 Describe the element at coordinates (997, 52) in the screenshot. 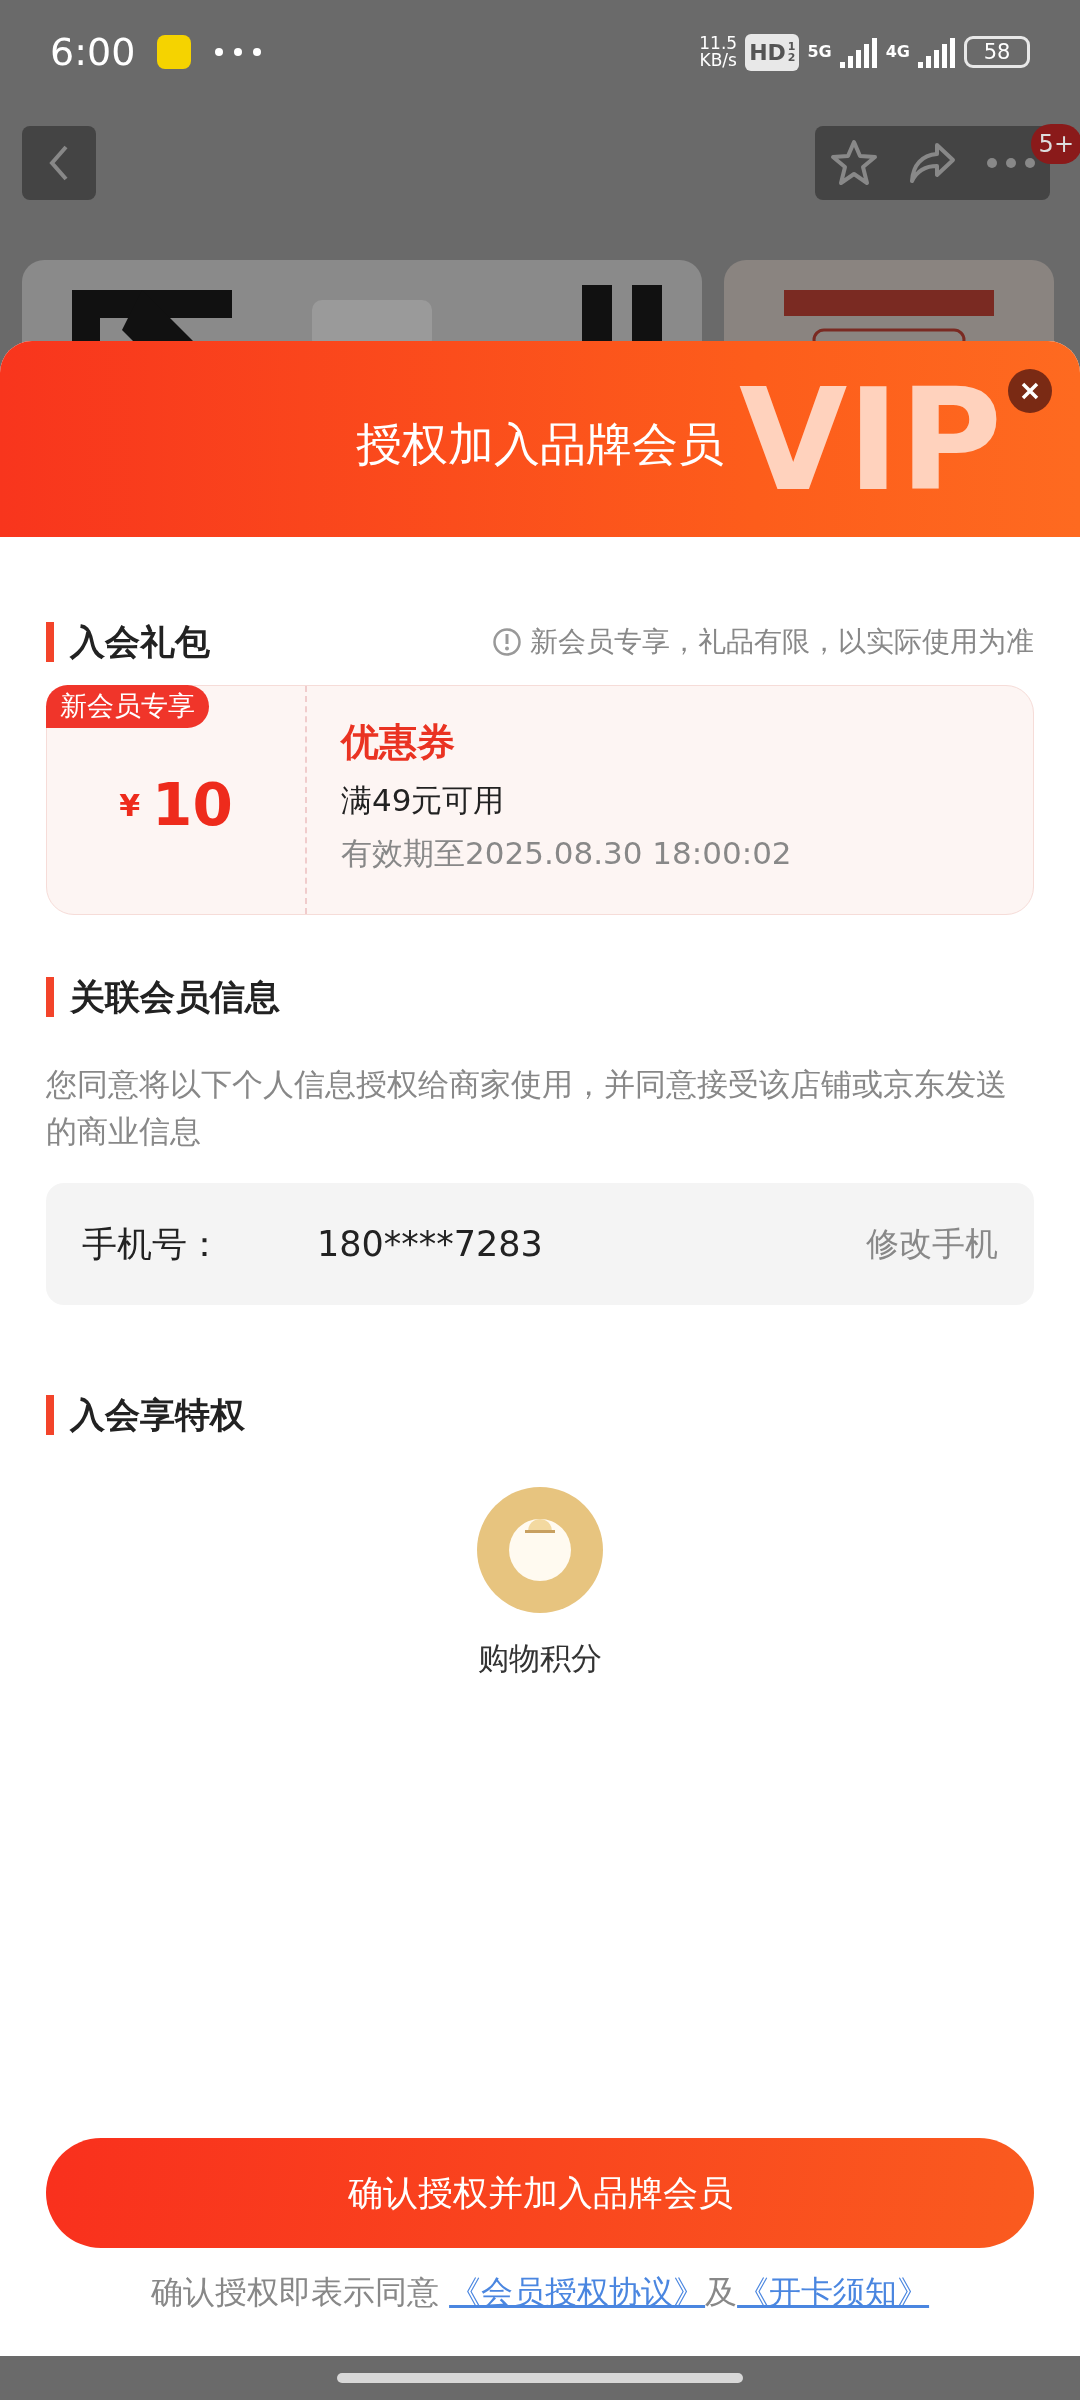

I see `battery-icon: 58` at that location.